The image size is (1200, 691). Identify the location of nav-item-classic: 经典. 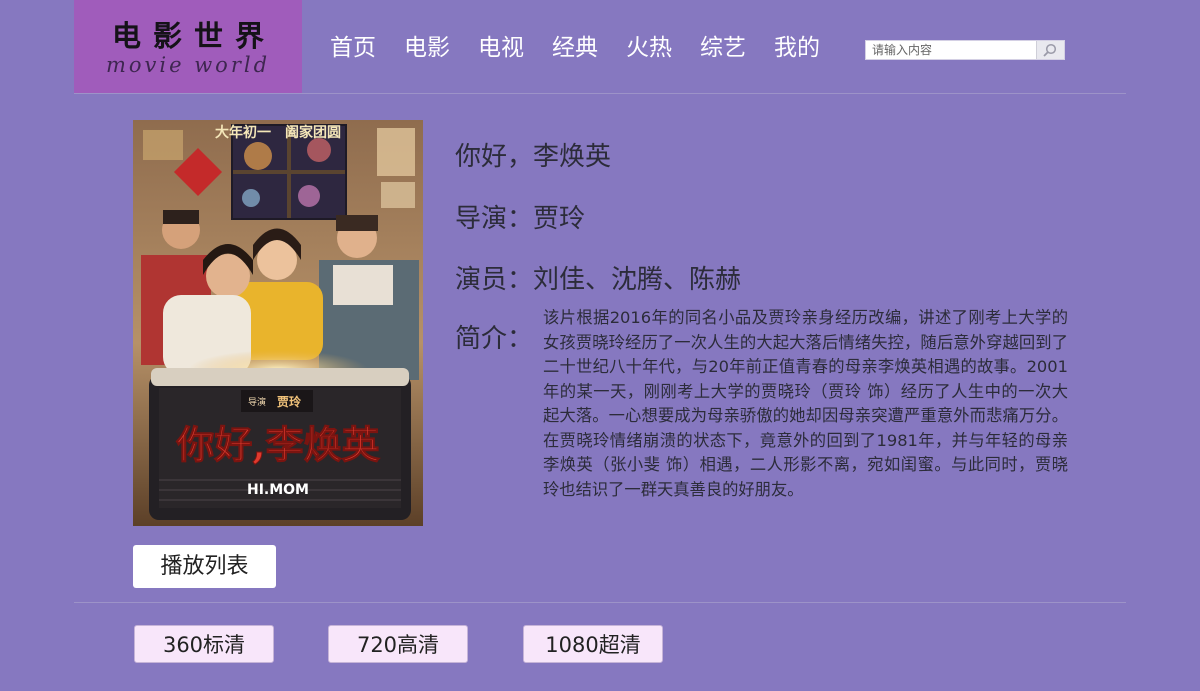
(575, 48).